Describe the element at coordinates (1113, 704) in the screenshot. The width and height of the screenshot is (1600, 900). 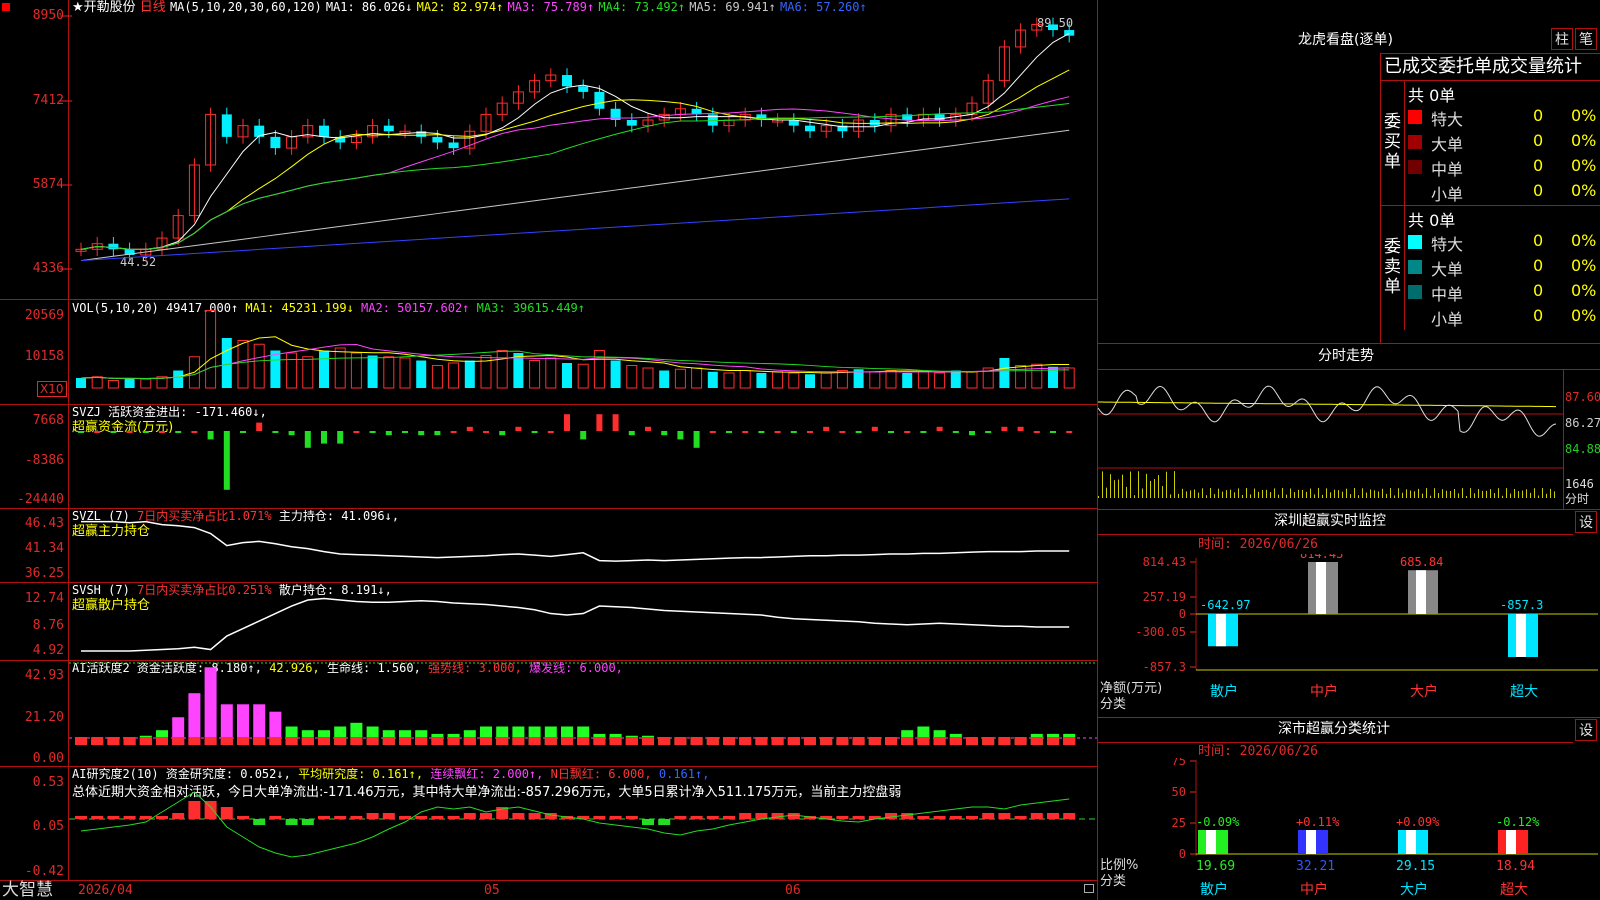
I see `sz-monitor-xlabel: 分类` at that location.